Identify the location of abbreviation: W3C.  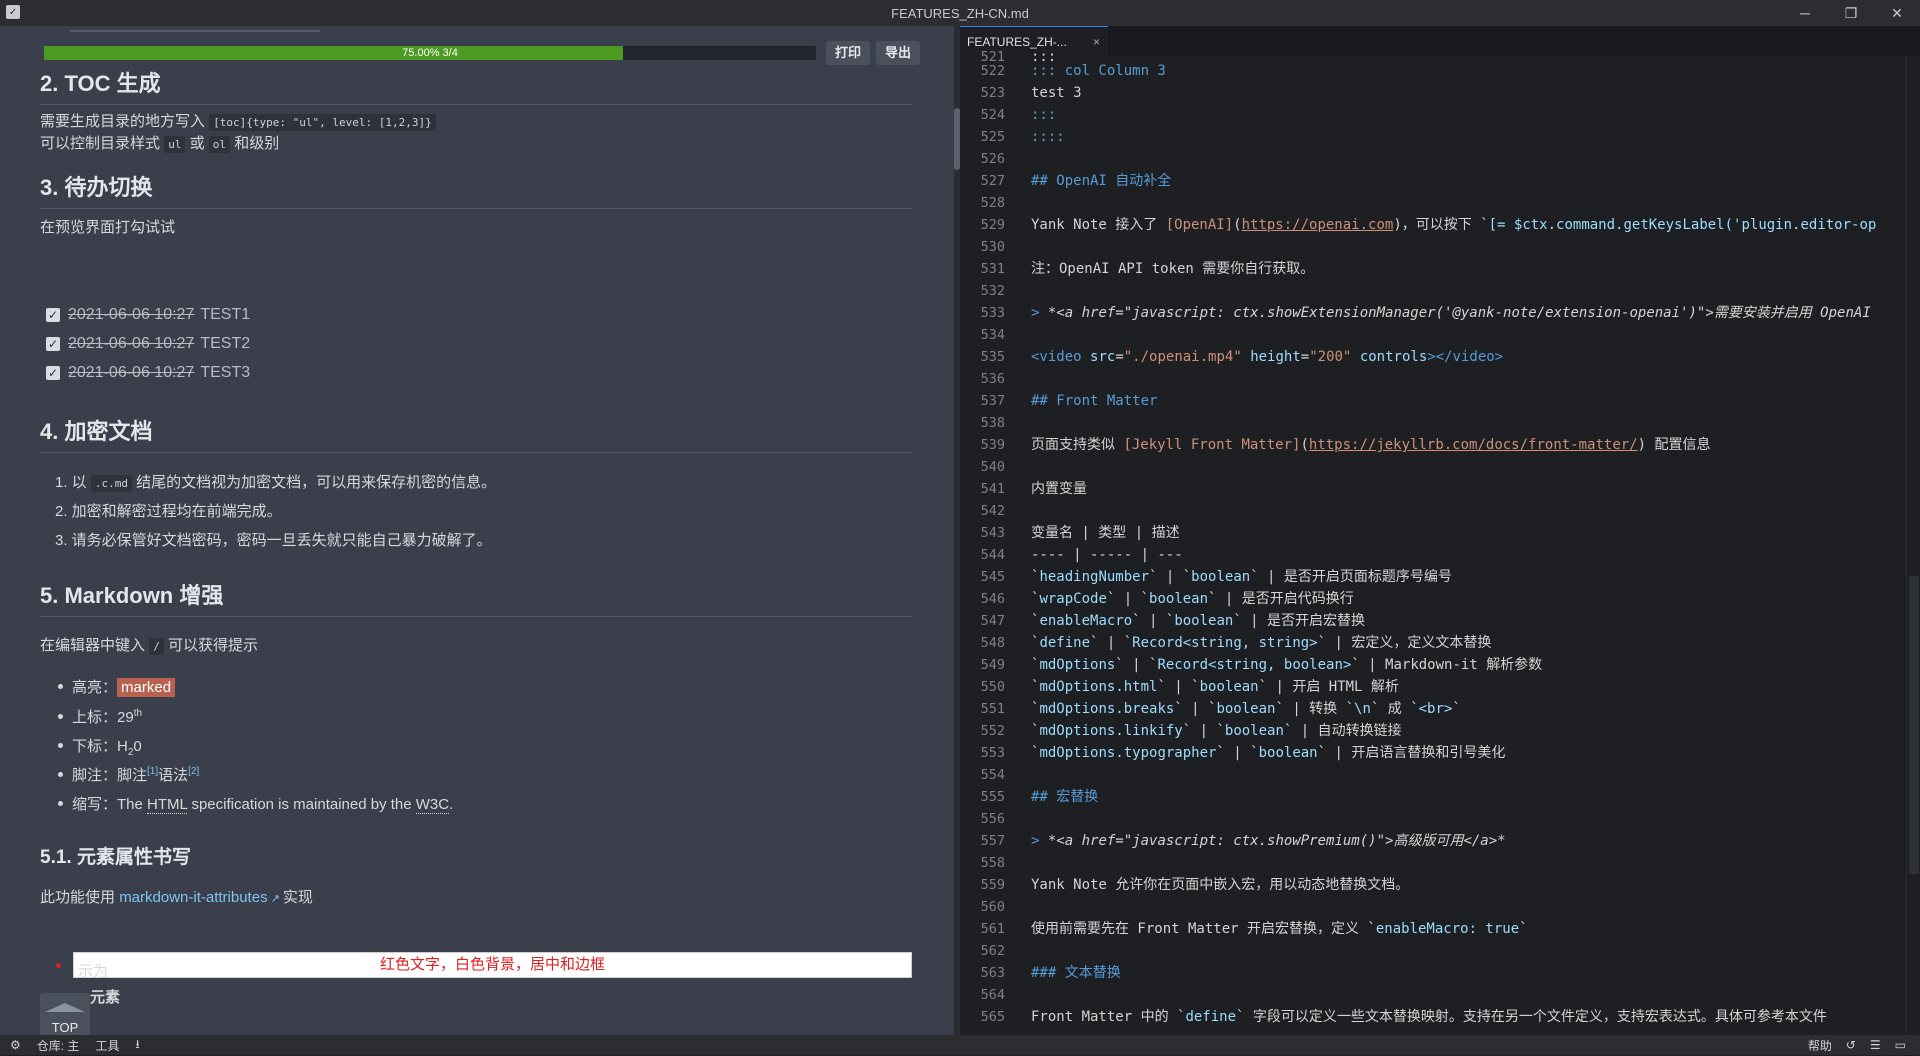
(432, 805).